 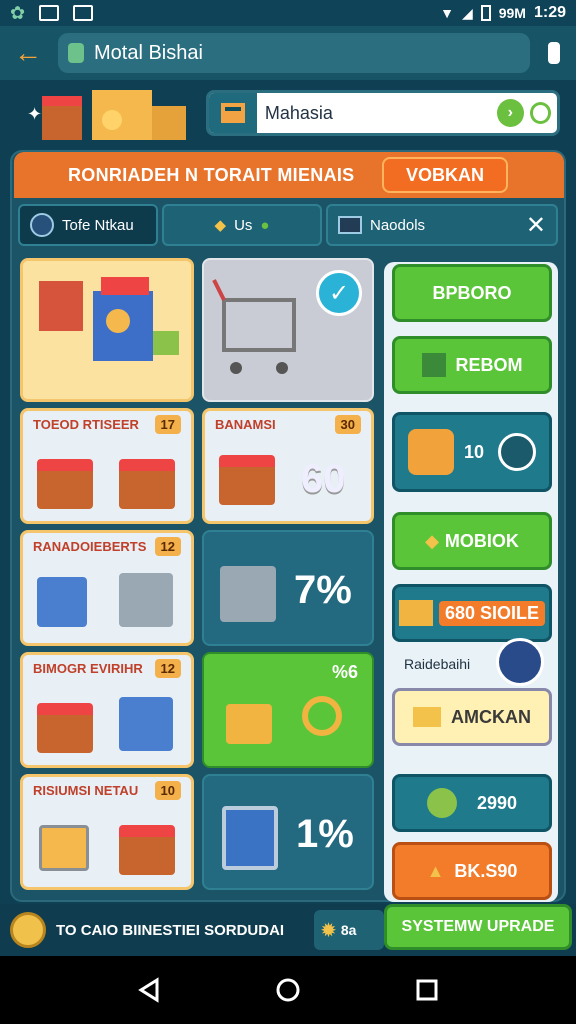 What do you see at coordinates (398, 225) in the screenshot?
I see `tab-label: Naodols` at bounding box center [398, 225].